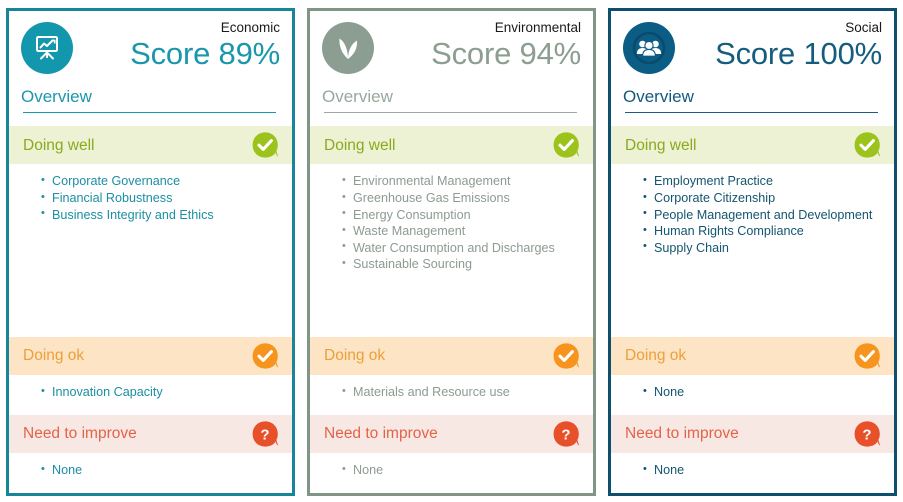 Image resolution: width=903 pixels, height=502 pixels. What do you see at coordinates (161, 214) in the screenshot?
I see `list-item: Business Integrity and Ethics` at bounding box center [161, 214].